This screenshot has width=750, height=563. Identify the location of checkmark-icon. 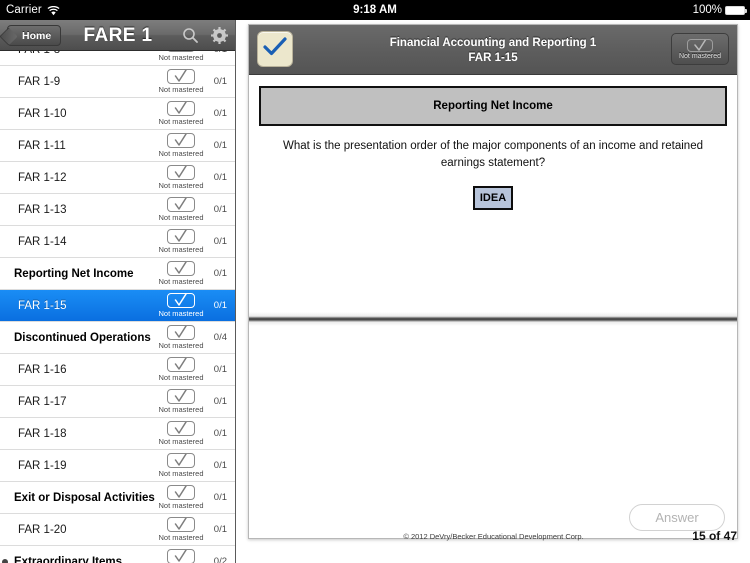
(275, 49).